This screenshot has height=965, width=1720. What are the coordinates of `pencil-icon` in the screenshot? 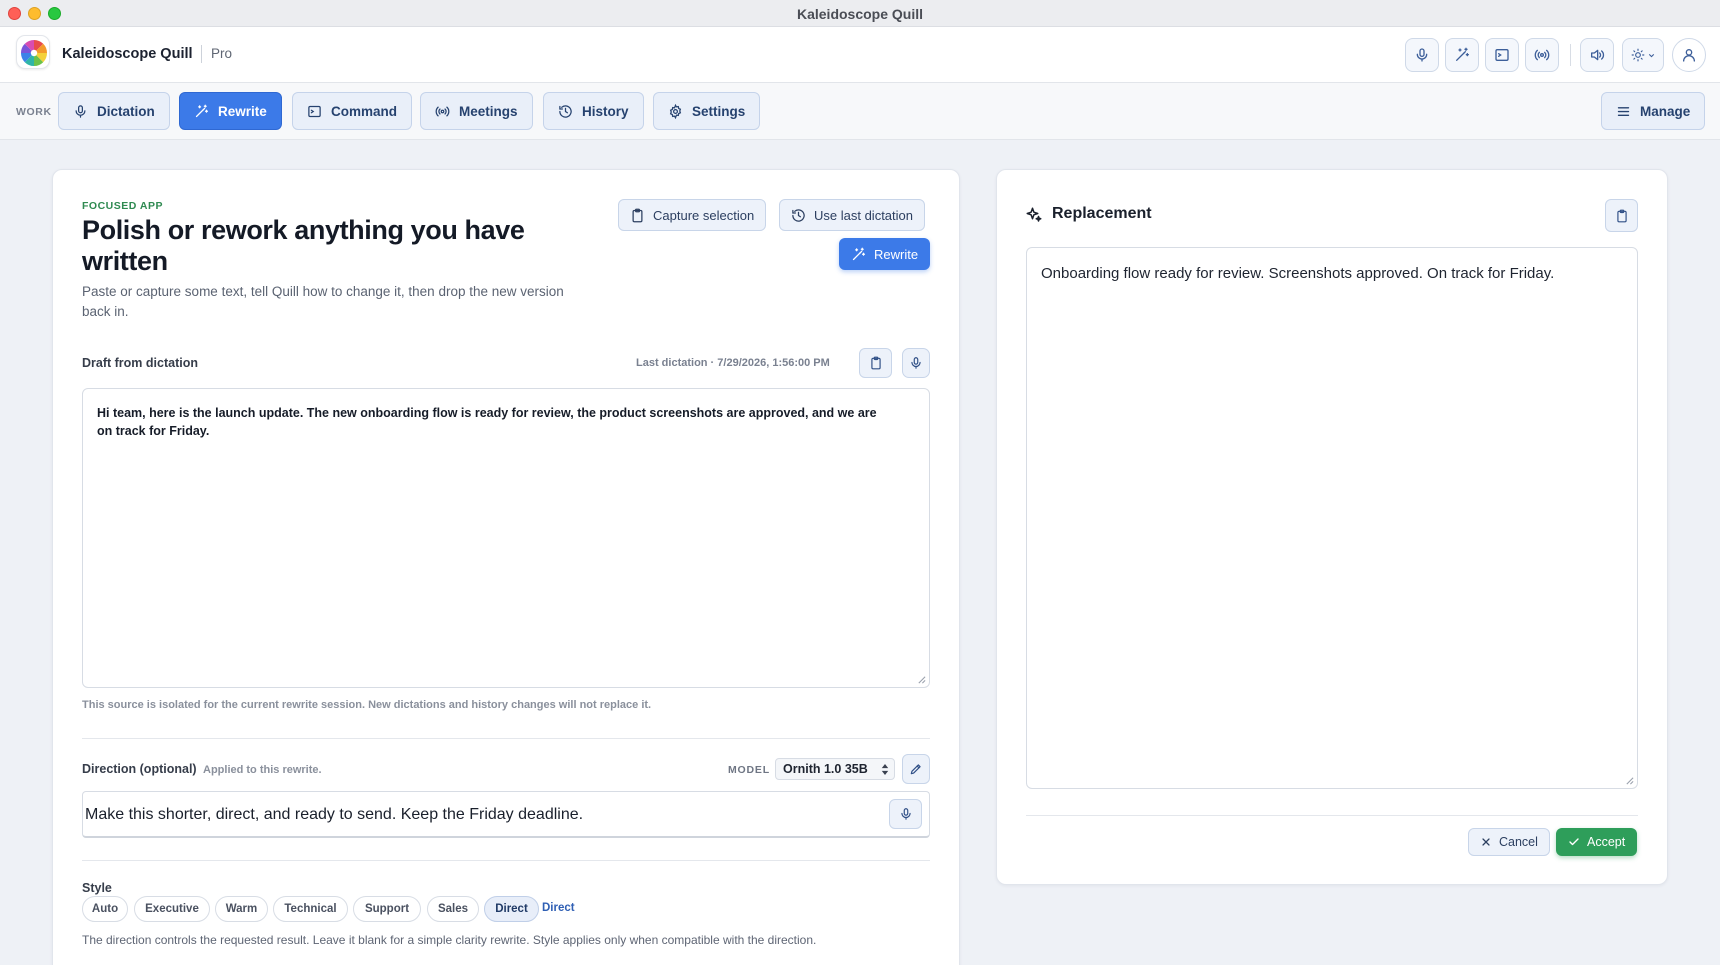 It's located at (916, 769).